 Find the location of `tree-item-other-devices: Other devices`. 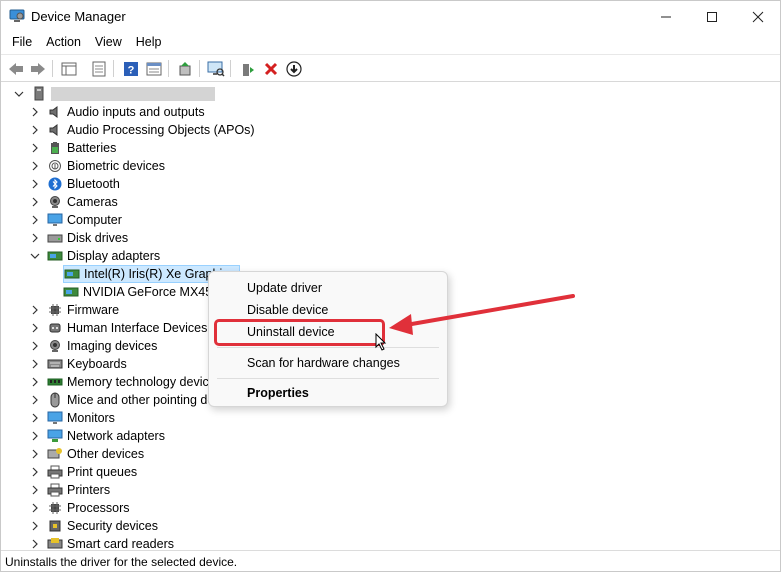

tree-item-other-devices: Other devices is located at coordinates (88, 454).